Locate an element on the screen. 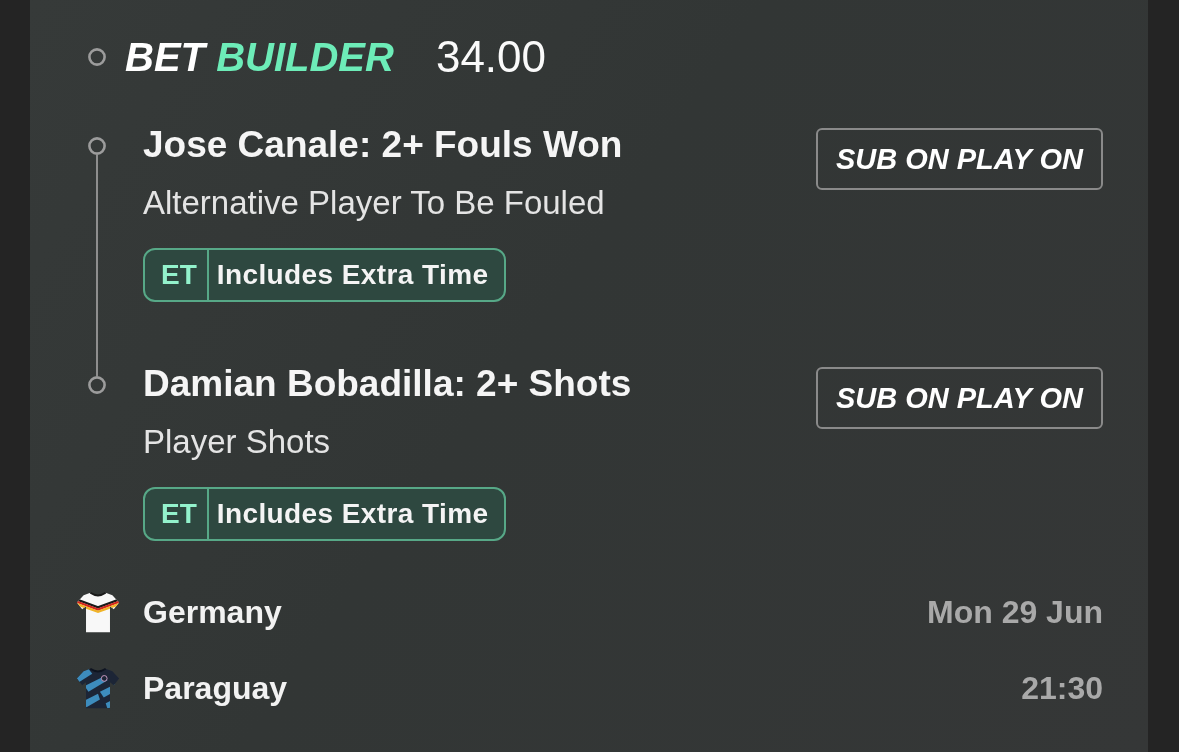 This screenshot has width=1179, height=752. market-name: Player Shots is located at coordinates (237, 442).